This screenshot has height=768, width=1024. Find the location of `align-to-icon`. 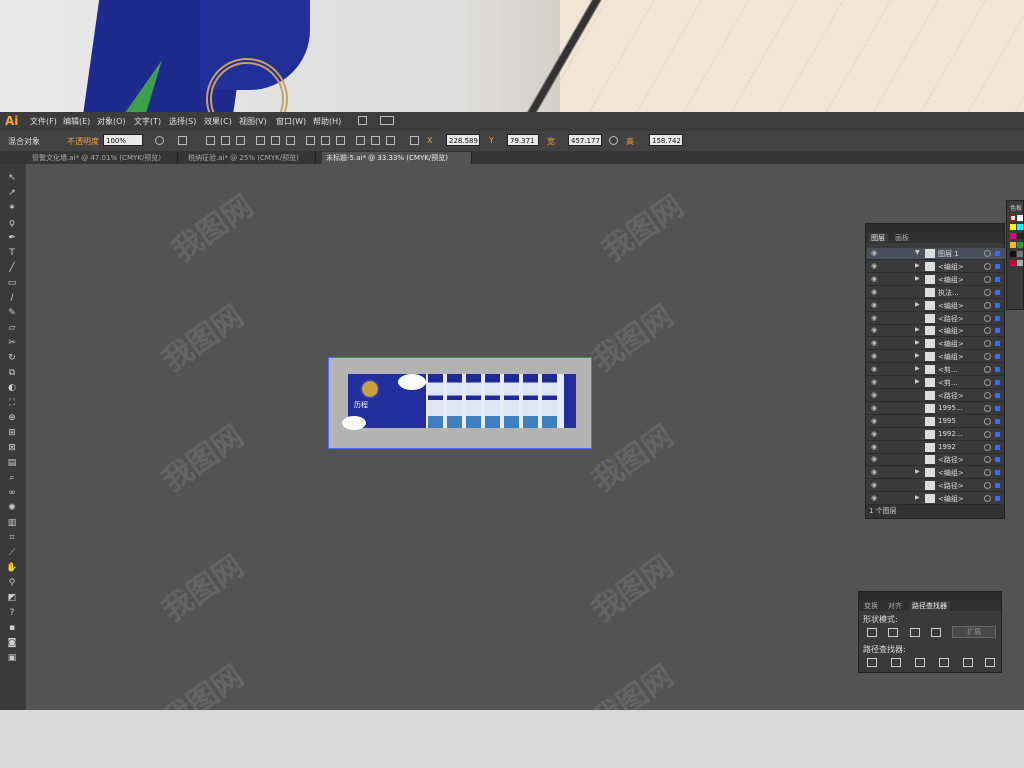

align-to-icon is located at coordinates (182, 140).